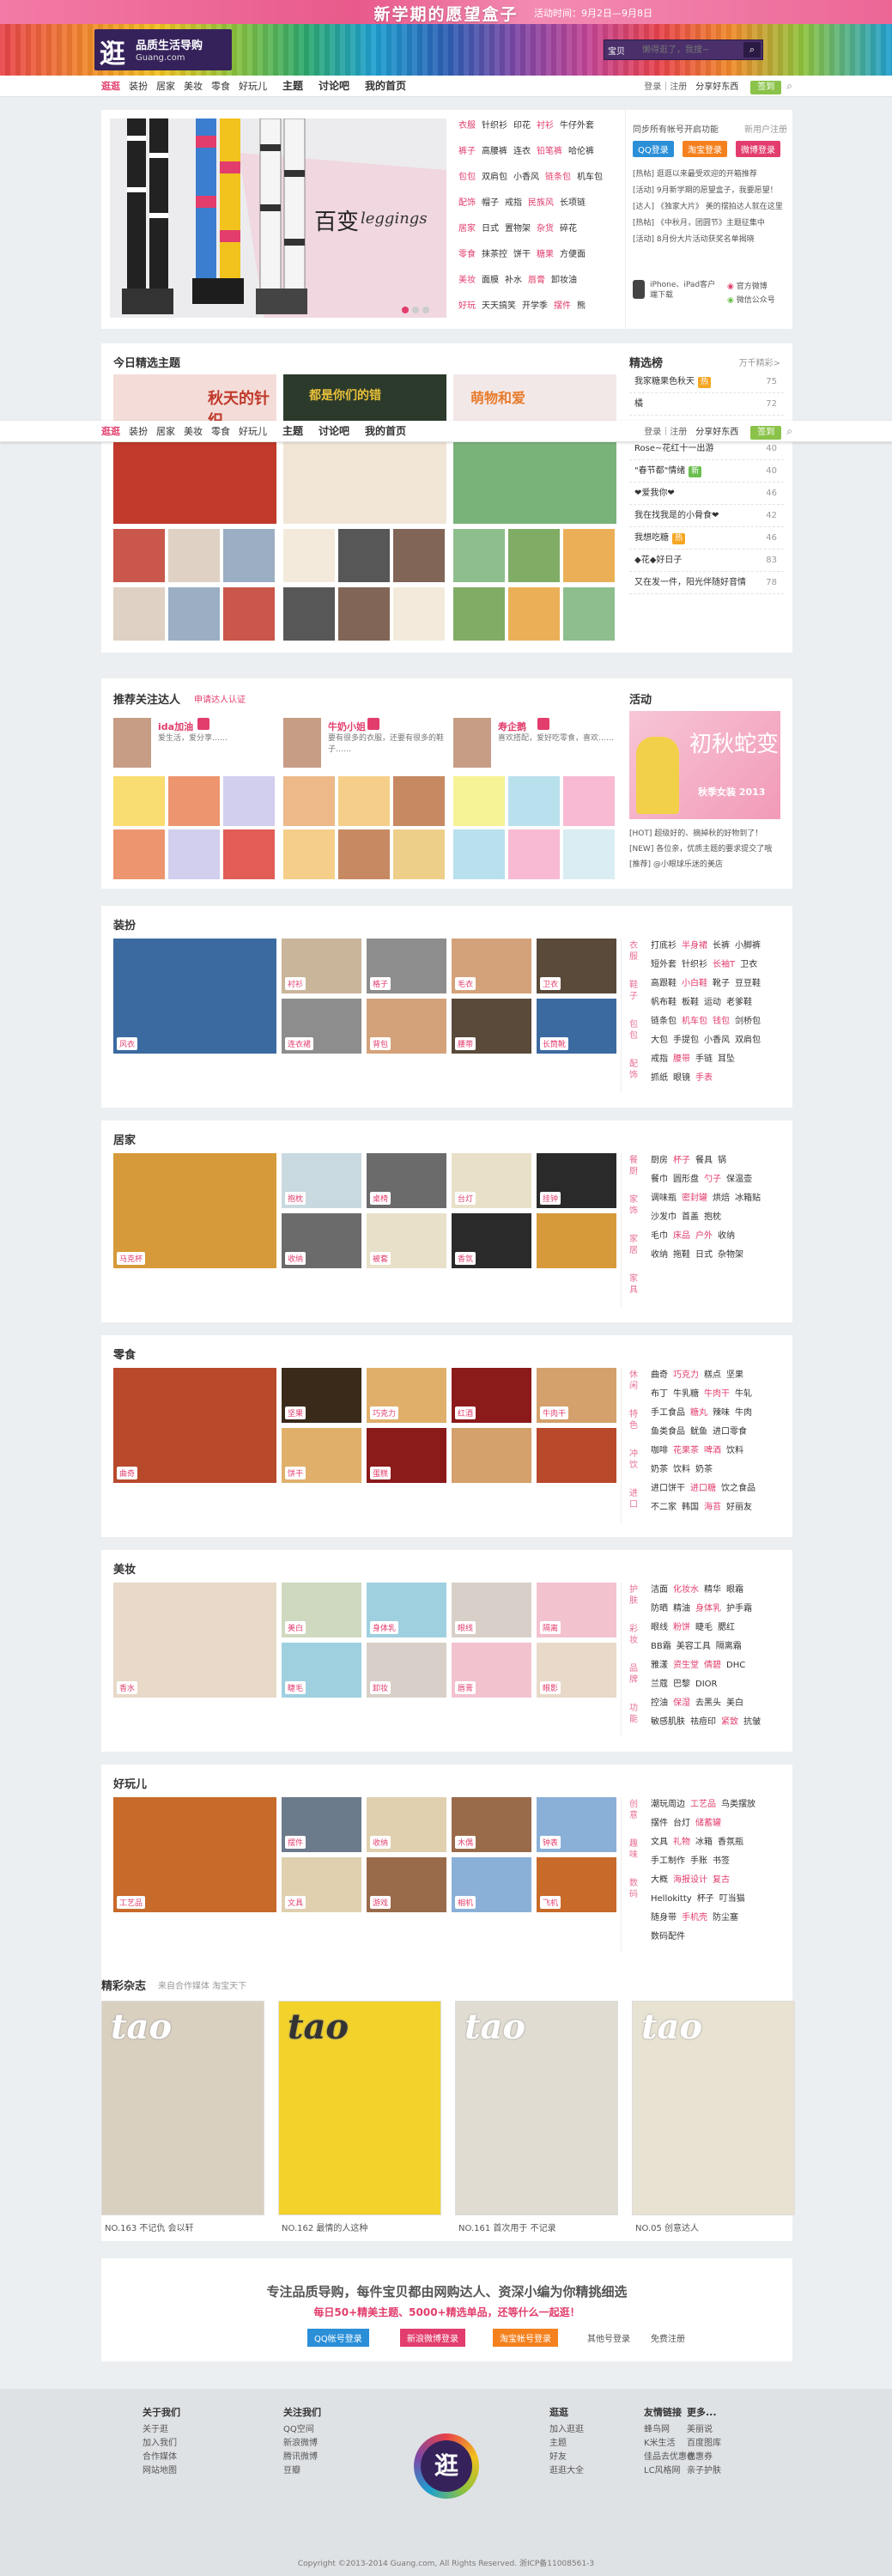  What do you see at coordinates (694, 984) in the screenshot?
I see `category-word-link: 小白鞋` at bounding box center [694, 984].